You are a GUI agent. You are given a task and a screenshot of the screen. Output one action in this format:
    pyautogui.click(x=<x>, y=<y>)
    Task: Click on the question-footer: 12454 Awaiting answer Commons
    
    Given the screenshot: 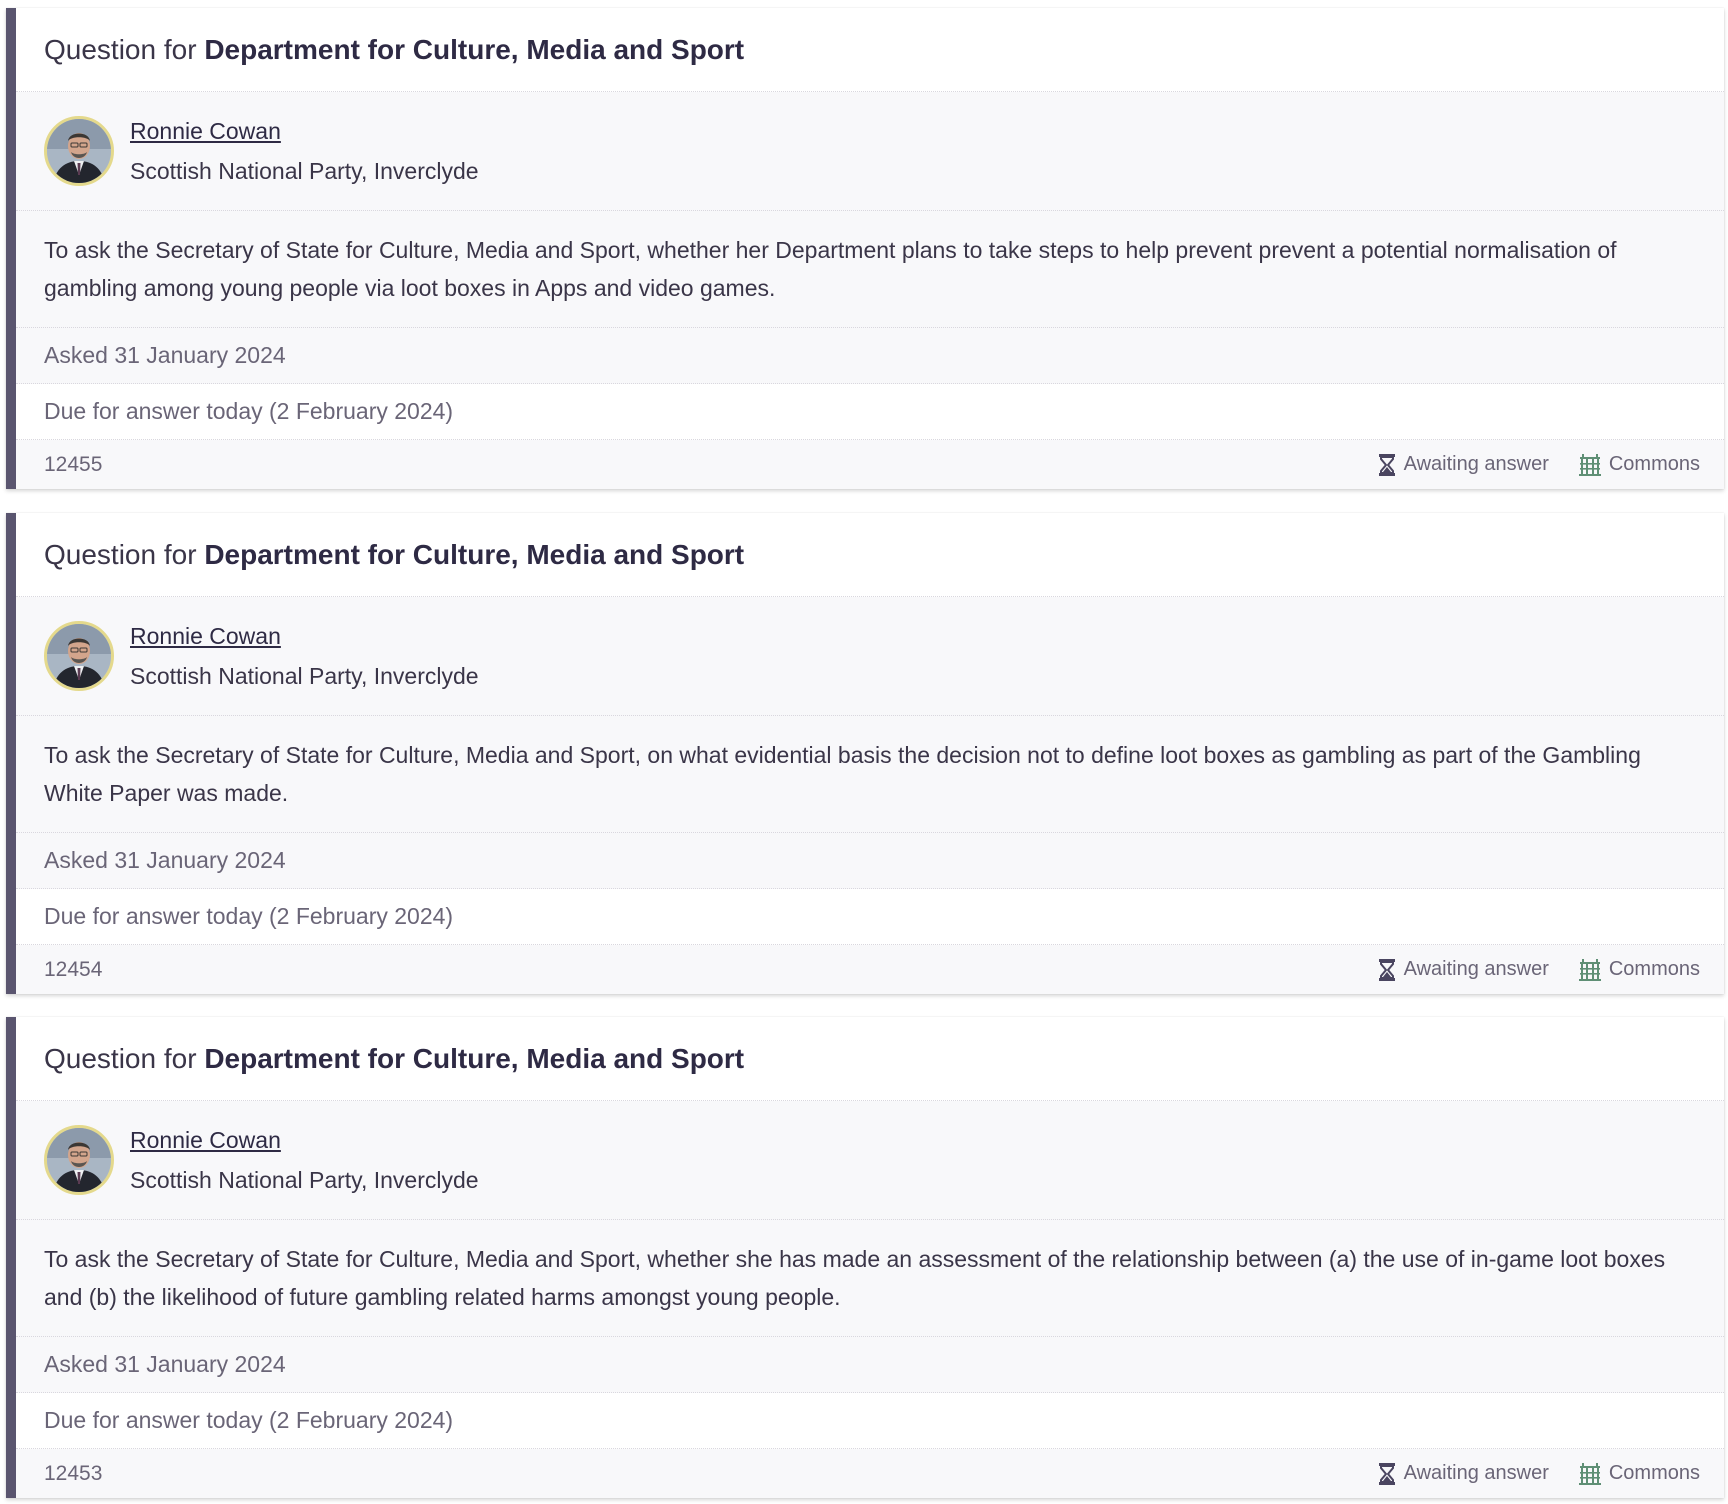 What is the action you would take?
    pyautogui.click(x=870, y=969)
    